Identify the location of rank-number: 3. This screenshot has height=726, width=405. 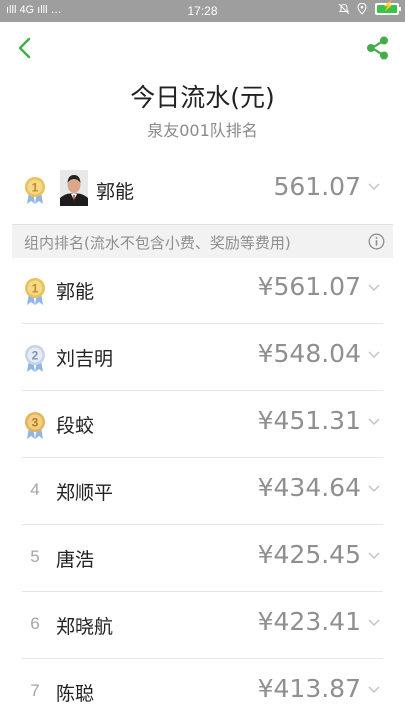
(35, 423).